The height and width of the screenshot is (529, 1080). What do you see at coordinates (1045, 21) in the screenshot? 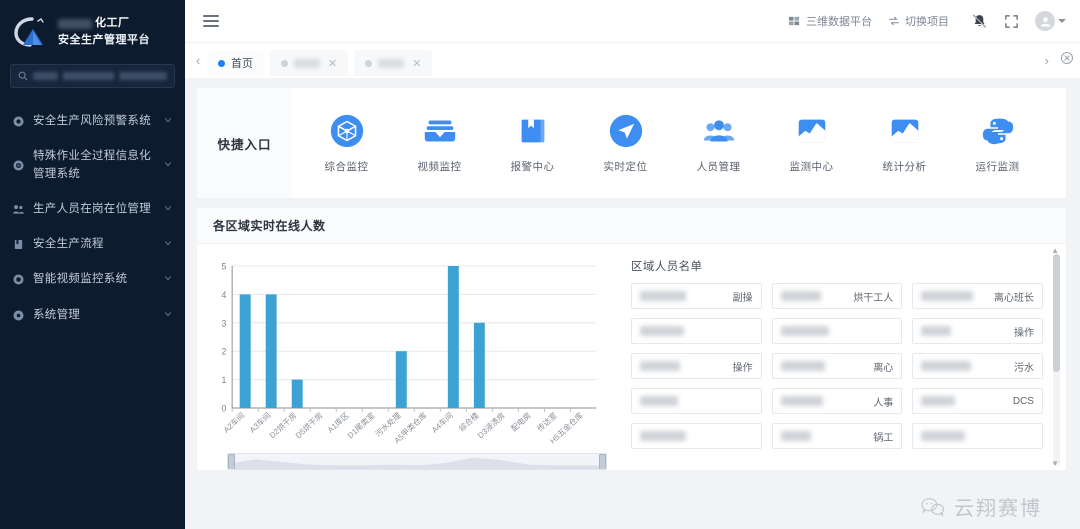
I see `avatar` at bounding box center [1045, 21].